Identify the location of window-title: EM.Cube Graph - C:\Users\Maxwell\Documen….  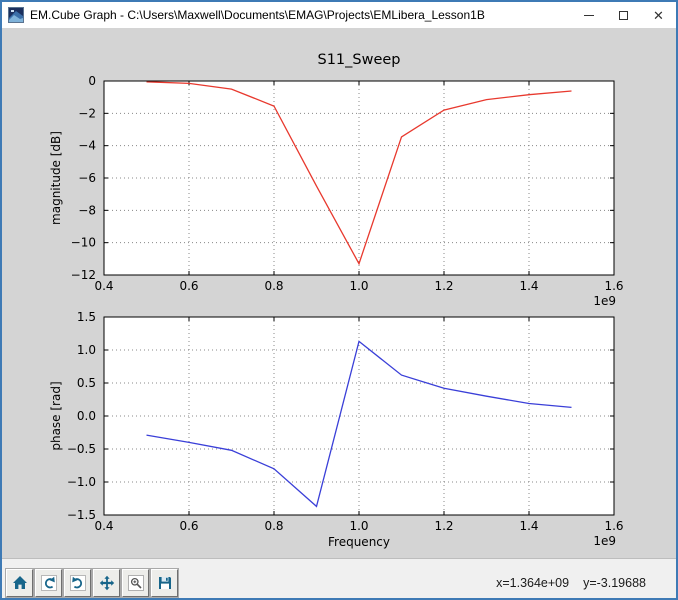
(257, 15).